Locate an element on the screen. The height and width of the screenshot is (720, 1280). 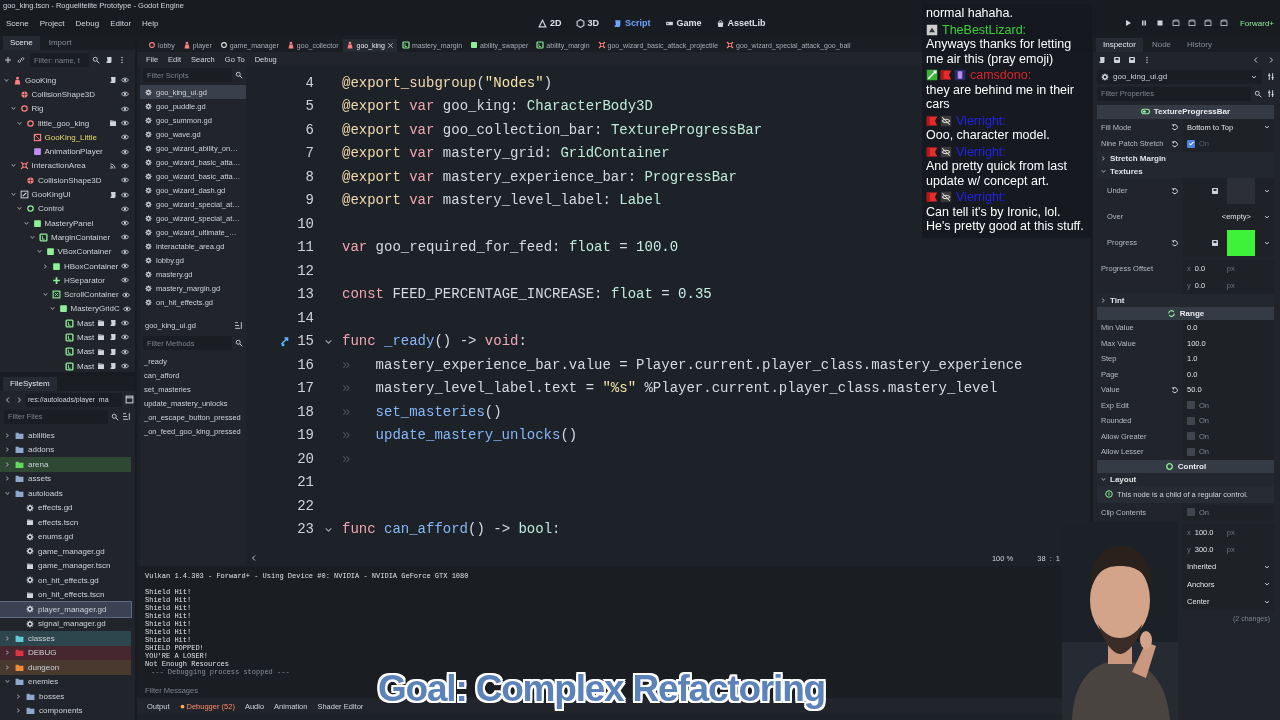
pause-icon is located at coordinates (1144, 23).